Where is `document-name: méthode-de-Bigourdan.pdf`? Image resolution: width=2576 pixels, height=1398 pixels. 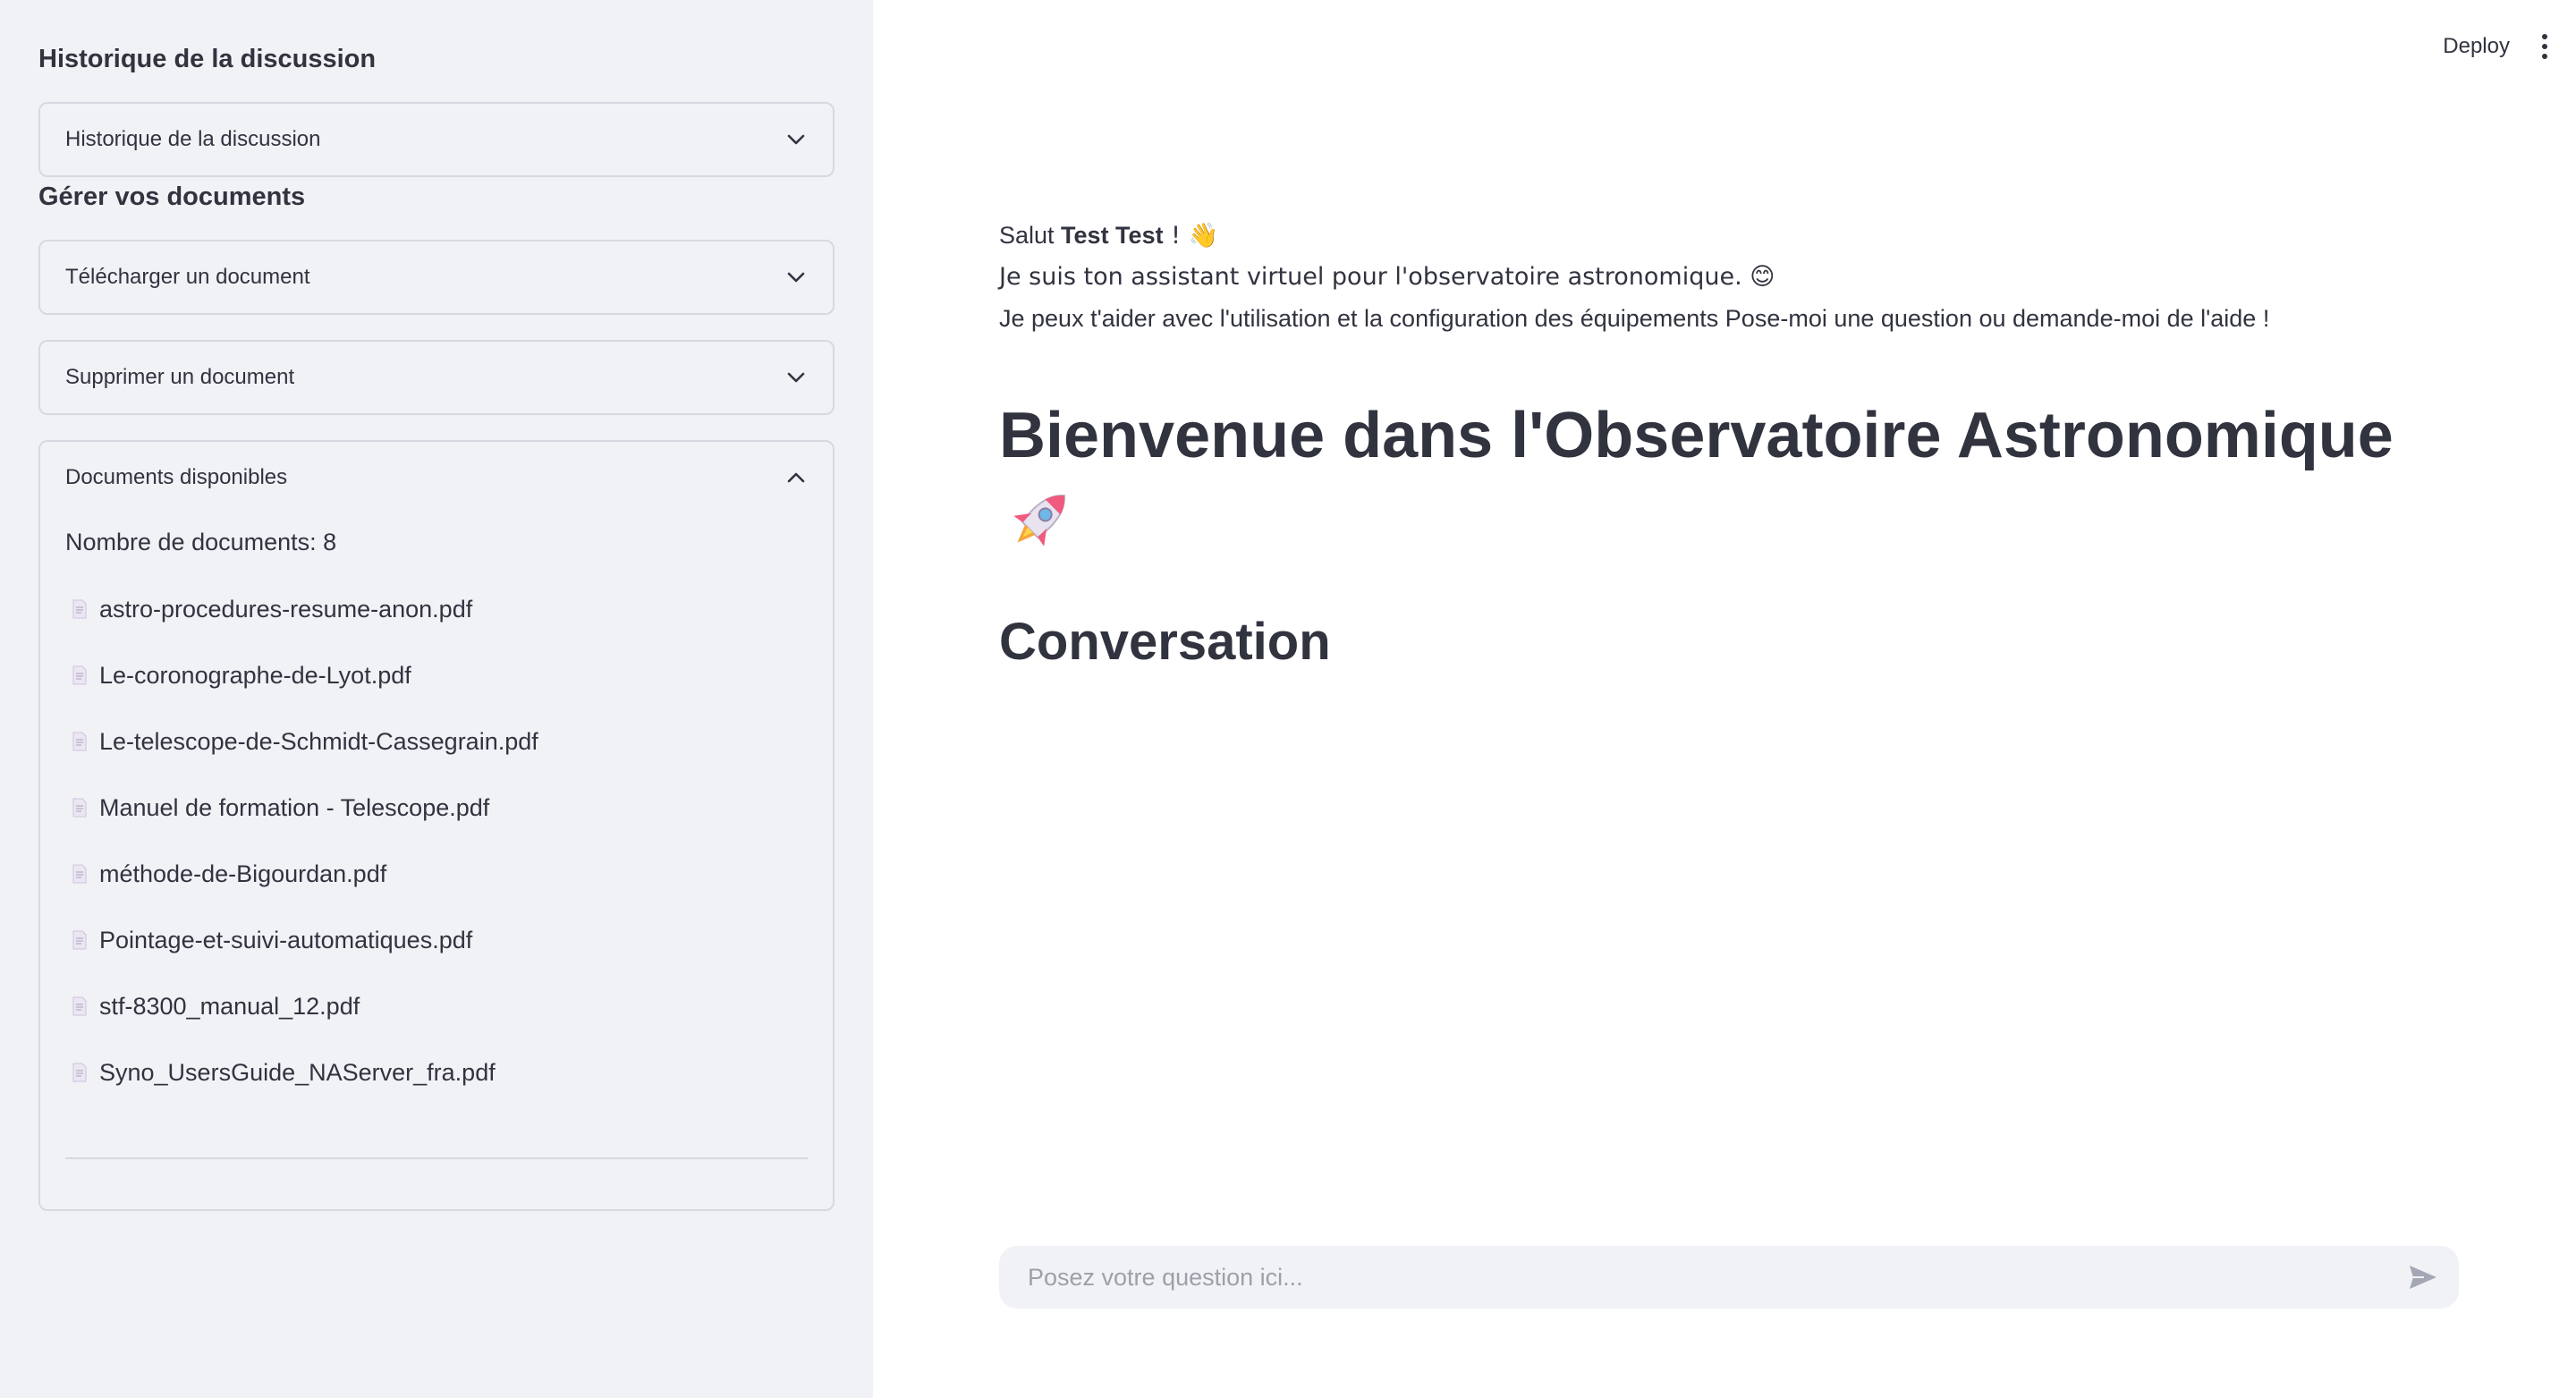 document-name: méthode-de-Bigourdan.pdf is located at coordinates (243, 873).